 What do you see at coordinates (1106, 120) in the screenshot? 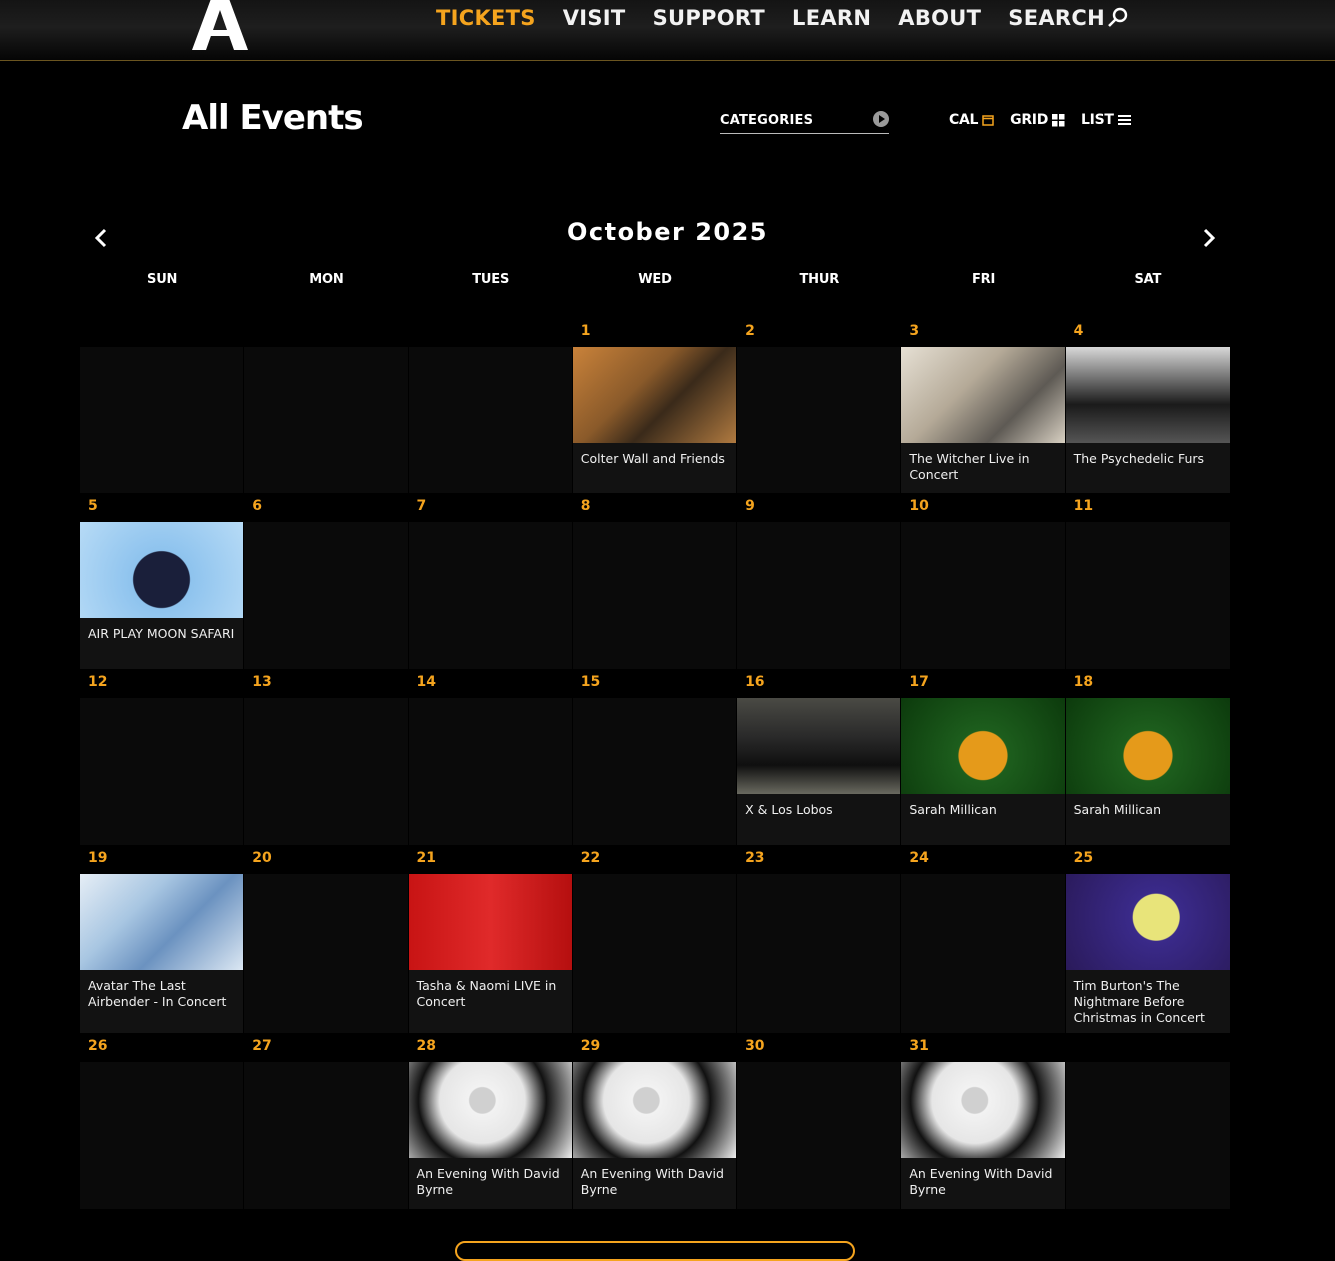
I see `view-list: LIST` at bounding box center [1106, 120].